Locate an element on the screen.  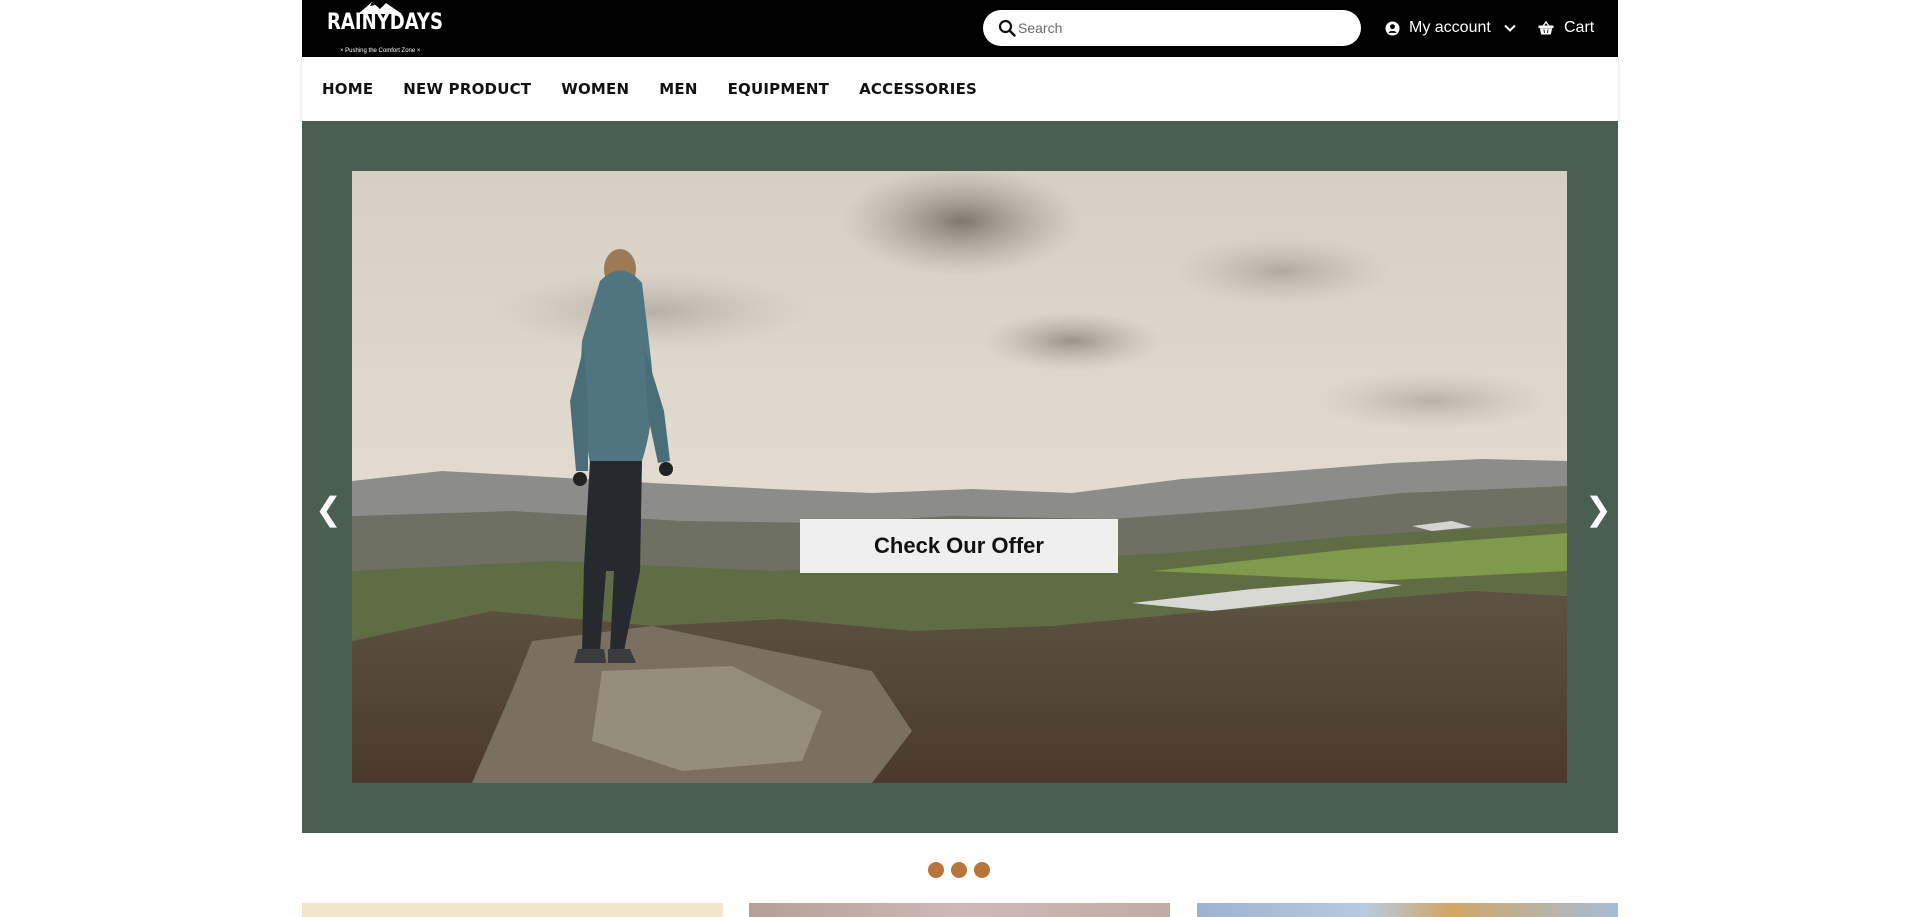
search-box is located at coordinates (1172, 28).